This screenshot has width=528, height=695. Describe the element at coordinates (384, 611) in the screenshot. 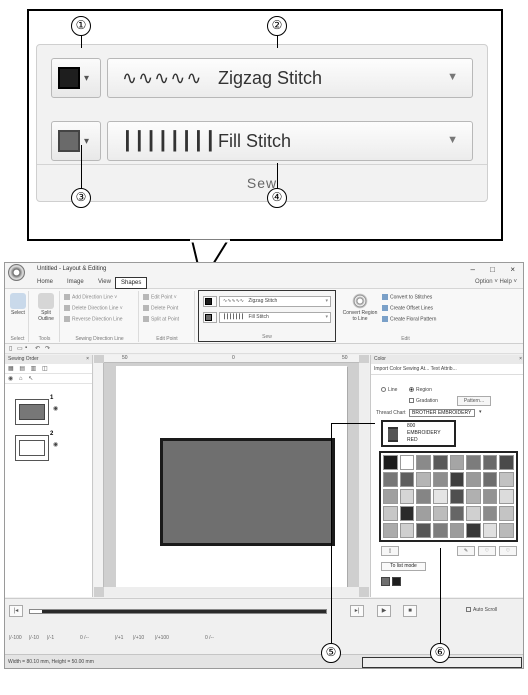

I see `play-icon: ▶` at that location.